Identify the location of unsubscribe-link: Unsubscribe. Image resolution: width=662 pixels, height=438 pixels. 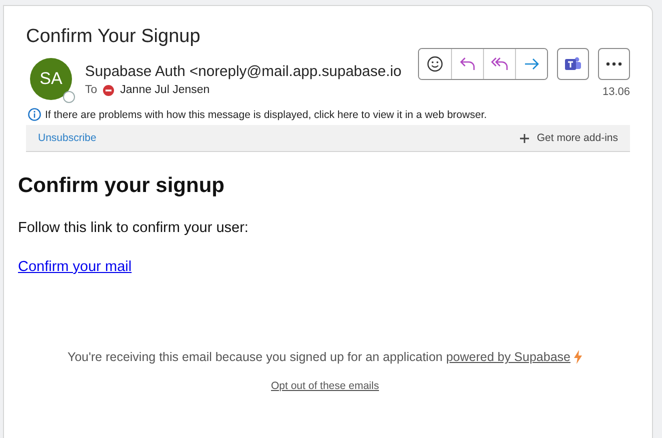
(67, 138).